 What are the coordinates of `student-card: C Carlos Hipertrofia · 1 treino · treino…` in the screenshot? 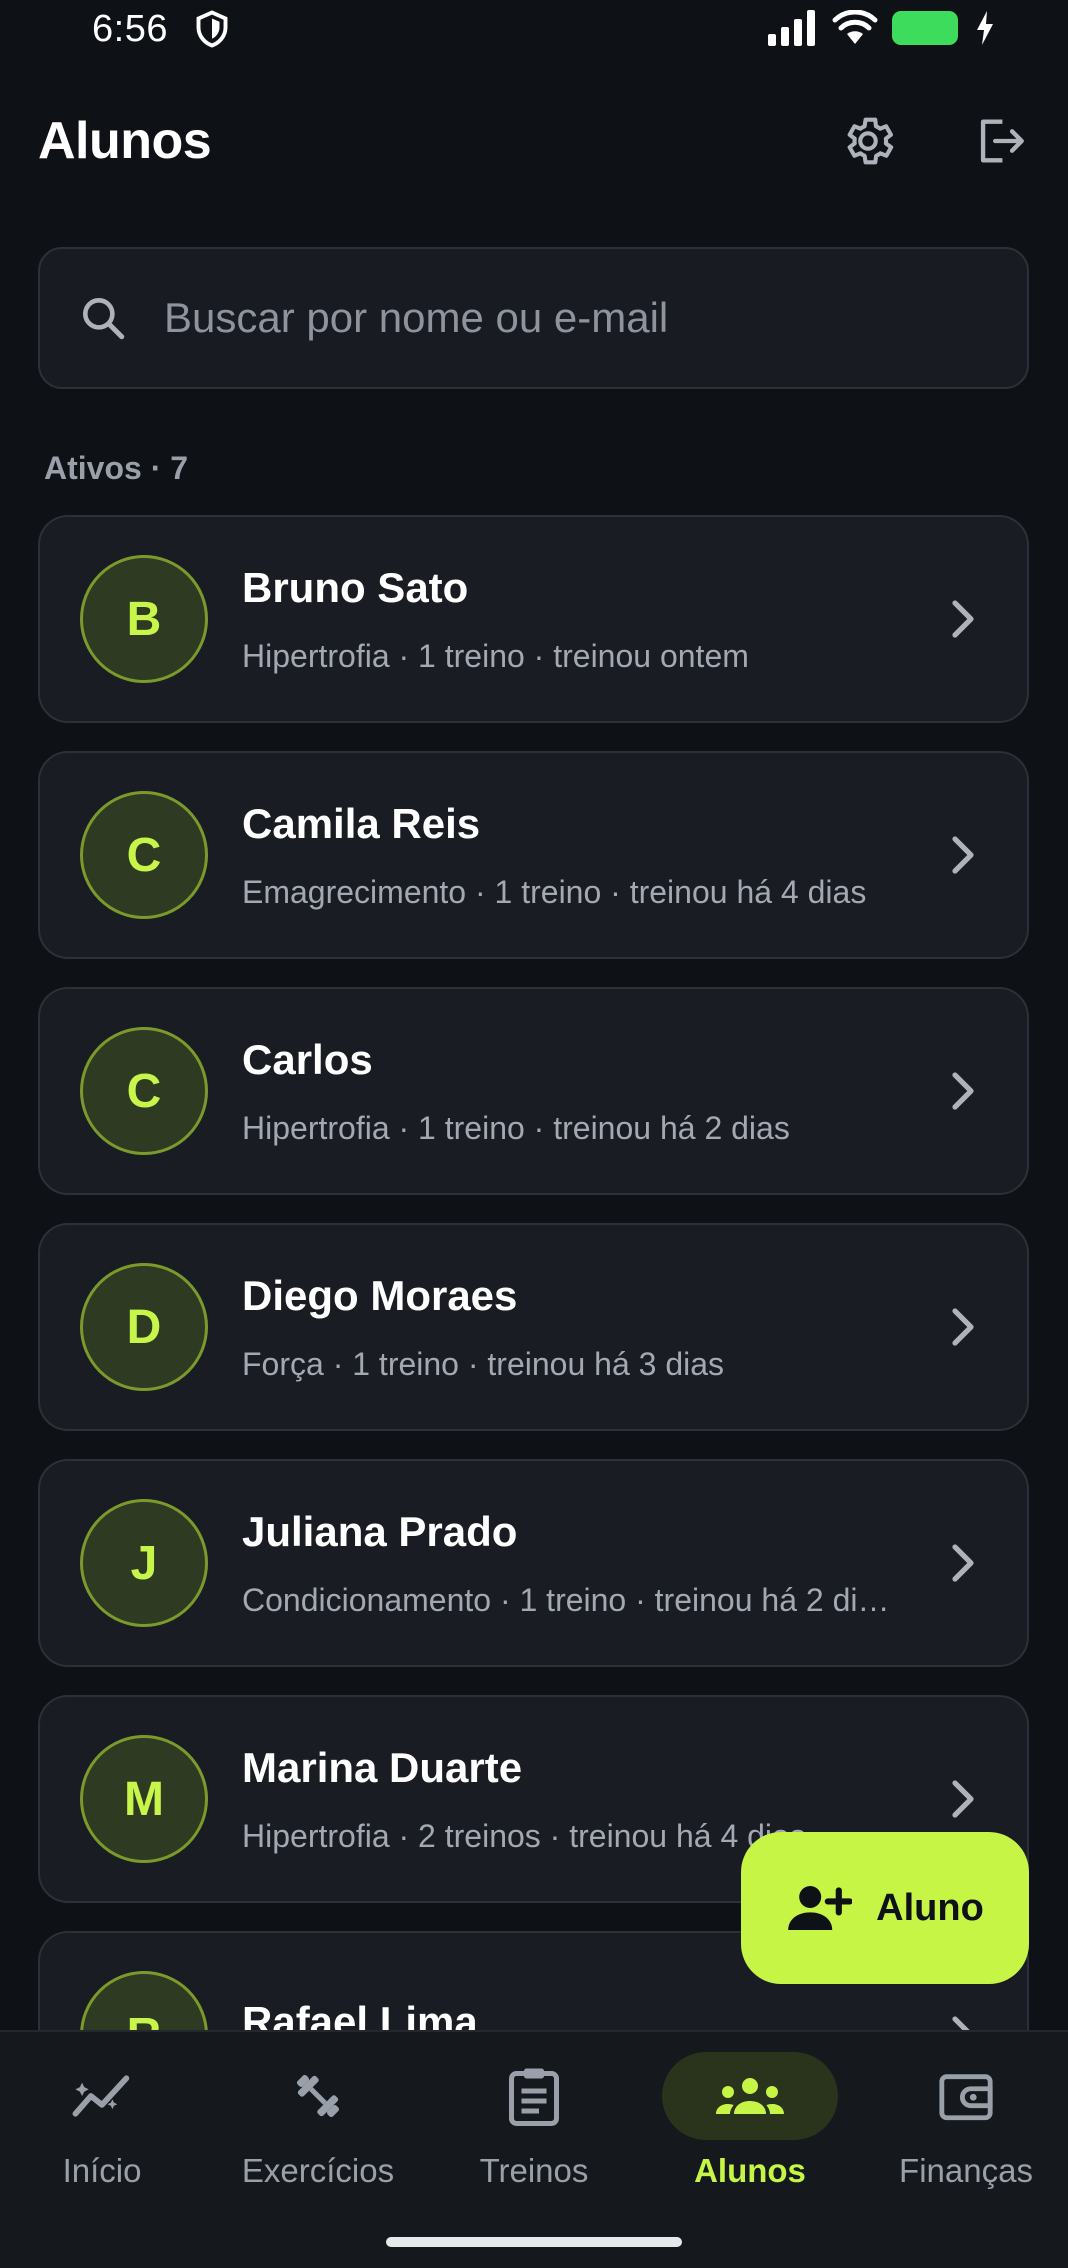 It's located at (533, 1091).